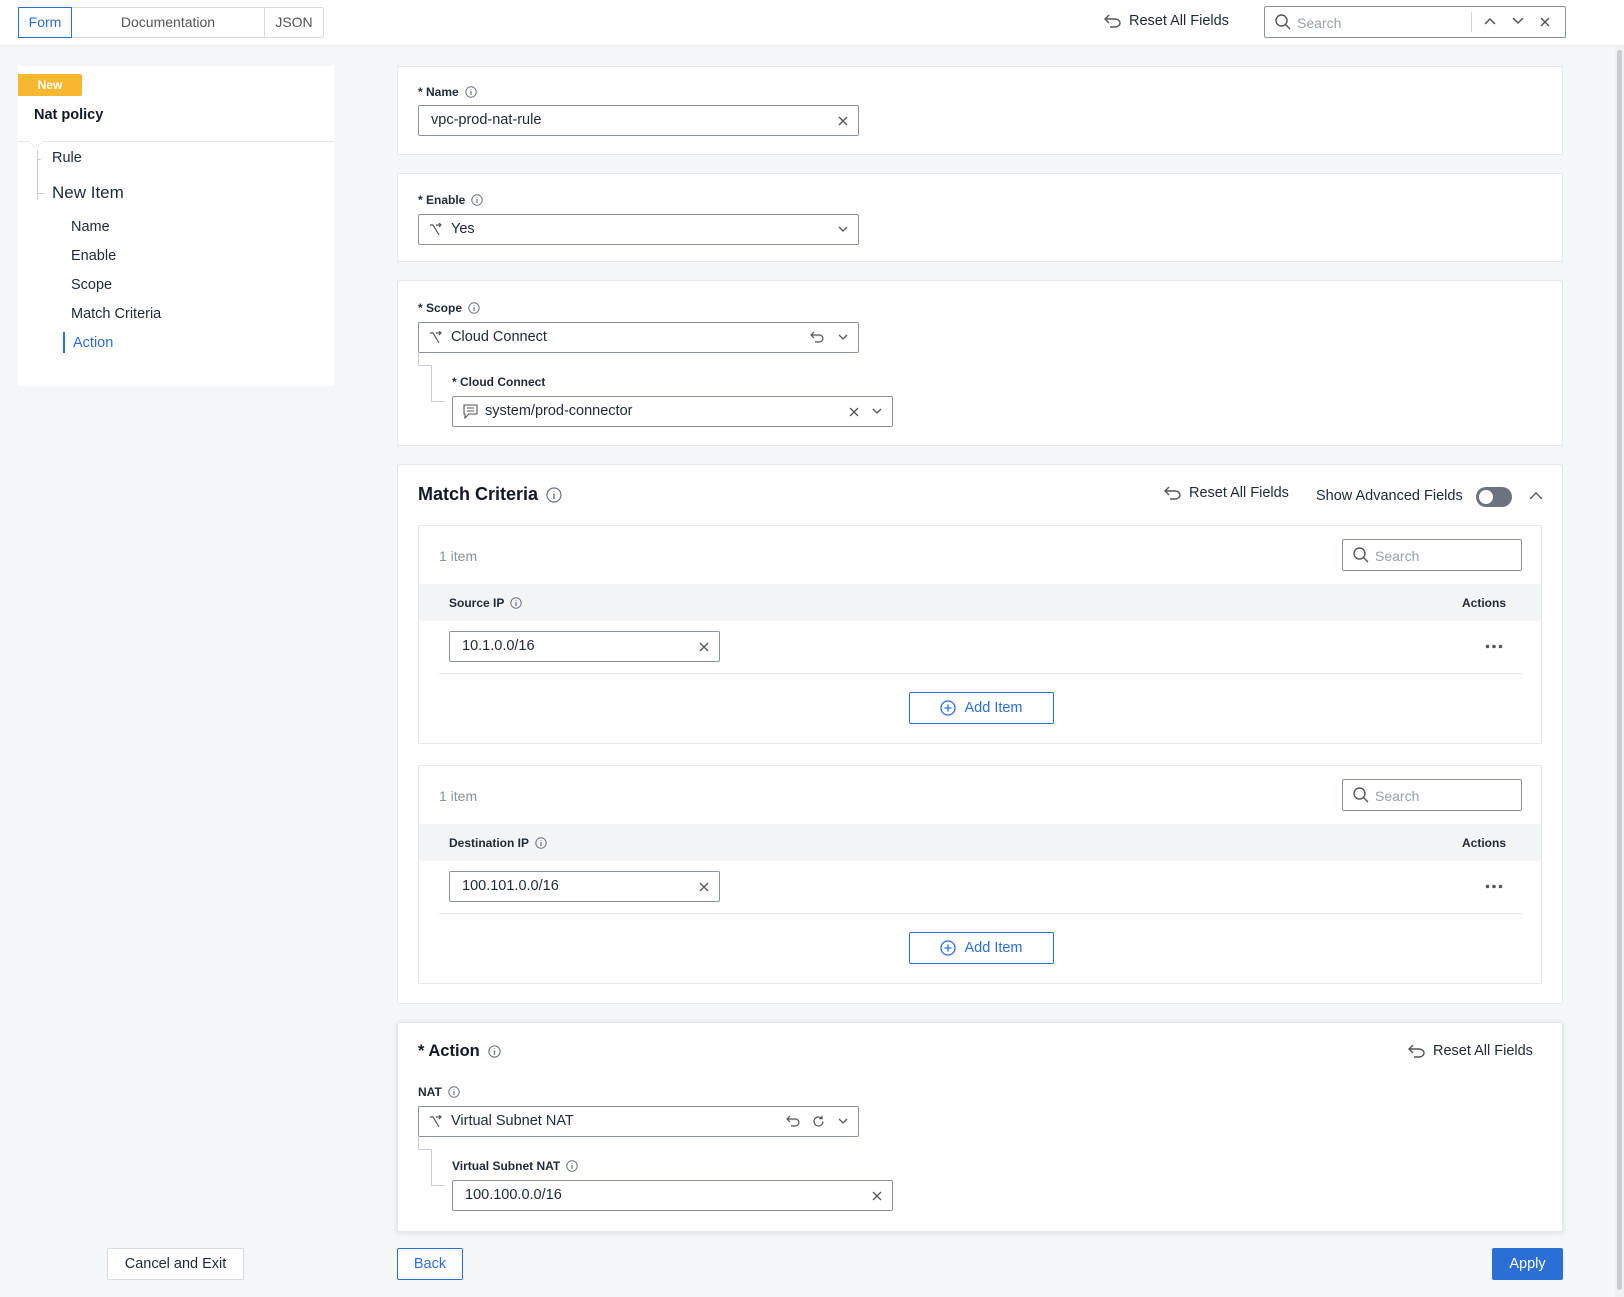 This screenshot has height=1297, width=1624. What do you see at coordinates (168, 22) in the screenshot?
I see `tab-documentation: Documentation` at bounding box center [168, 22].